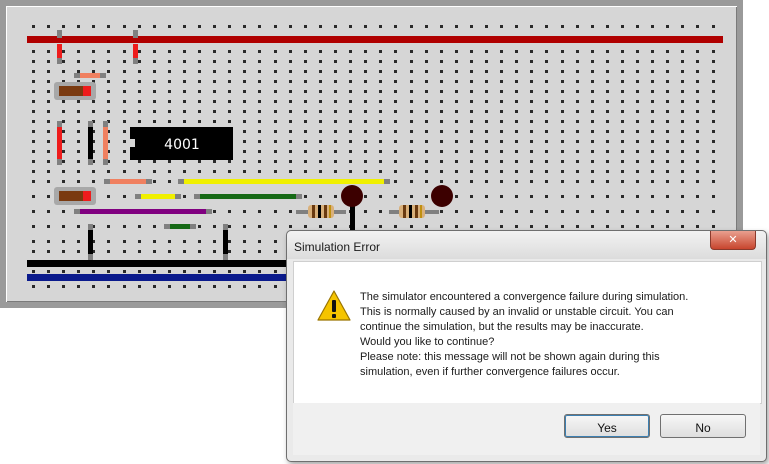 The image size is (769, 464). I want to click on power-rail-black, so click(162, 263).